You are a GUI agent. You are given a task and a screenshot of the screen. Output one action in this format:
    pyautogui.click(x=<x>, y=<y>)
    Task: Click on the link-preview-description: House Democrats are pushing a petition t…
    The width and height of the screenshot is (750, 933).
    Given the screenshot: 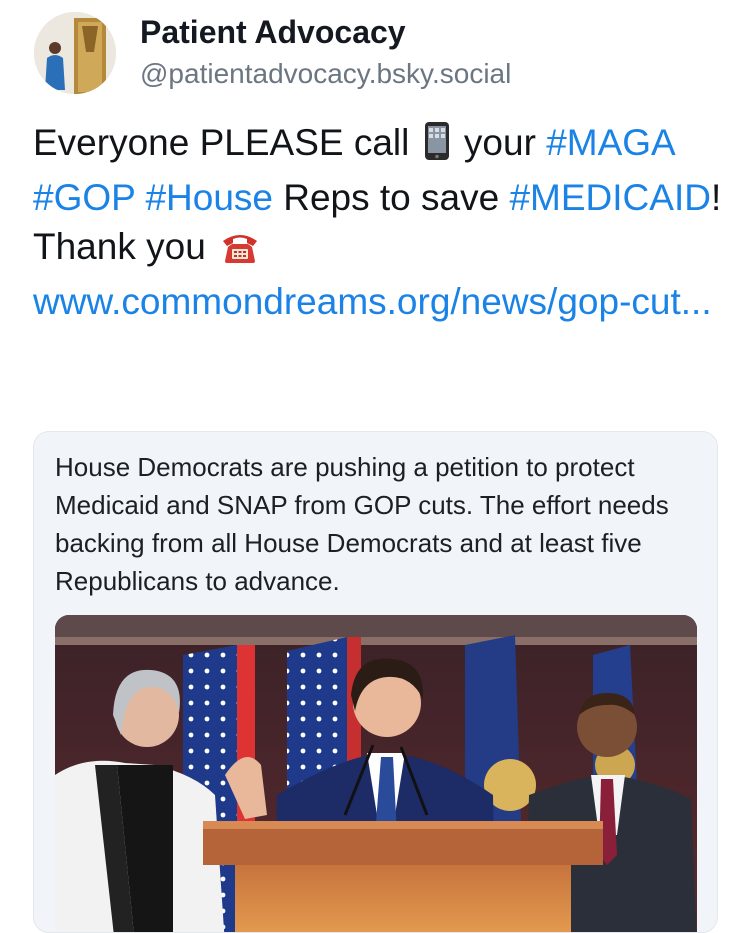 What is the action you would take?
    pyautogui.click(x=362, y=524)
    